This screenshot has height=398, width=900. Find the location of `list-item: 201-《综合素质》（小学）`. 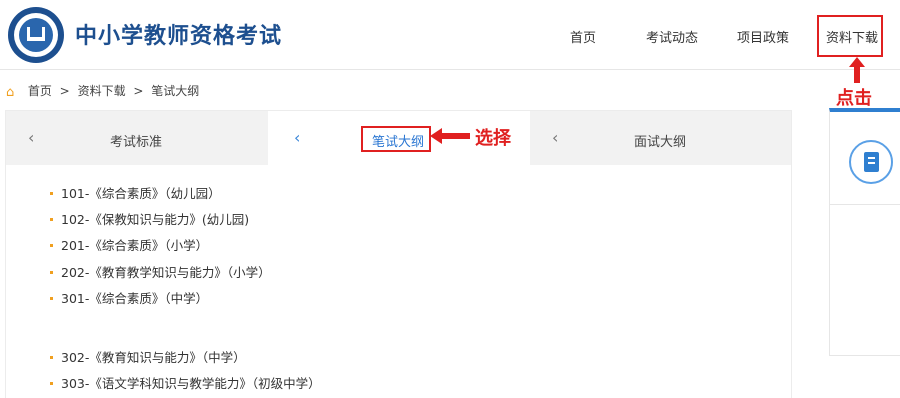

list-item: 201-《综合素质》（小学） is located at coordinates (129, 244).